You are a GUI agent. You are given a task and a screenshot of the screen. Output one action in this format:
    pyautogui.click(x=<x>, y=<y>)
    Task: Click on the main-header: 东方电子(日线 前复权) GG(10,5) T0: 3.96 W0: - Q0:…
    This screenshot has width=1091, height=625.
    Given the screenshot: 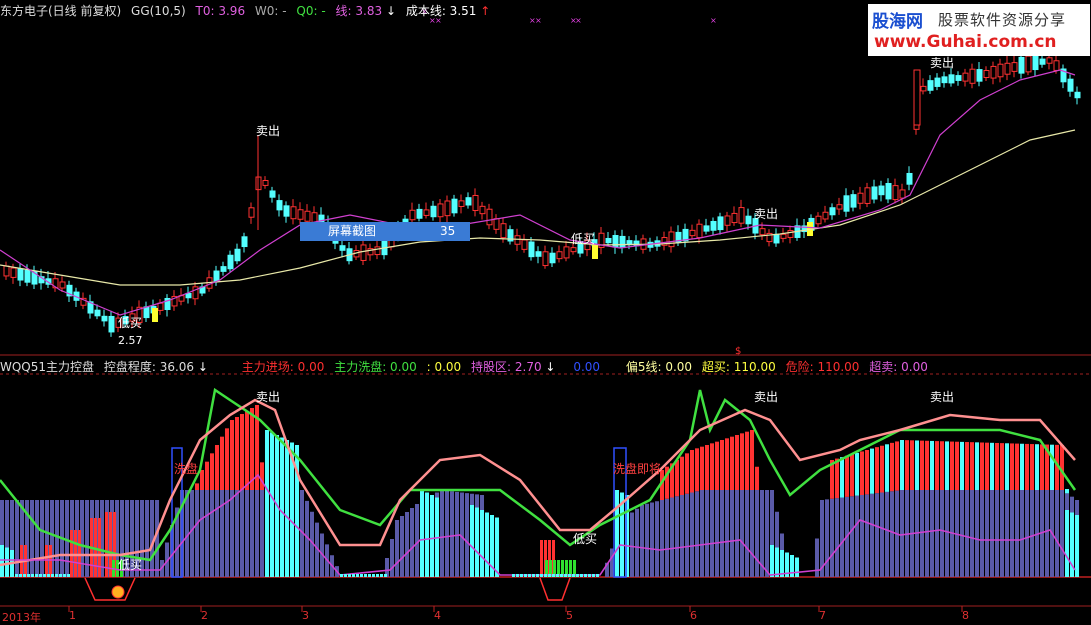 What is the action you would take?
    pyautogui.click(x=248, y=11)
    